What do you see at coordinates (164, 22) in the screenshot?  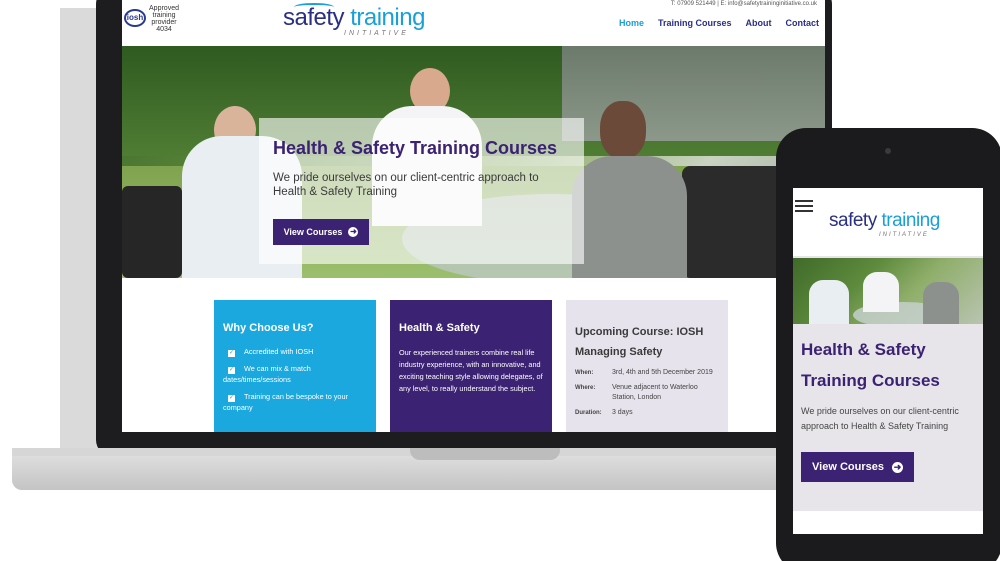 I see `approved-line: provider` at bounding box center [164, 22].